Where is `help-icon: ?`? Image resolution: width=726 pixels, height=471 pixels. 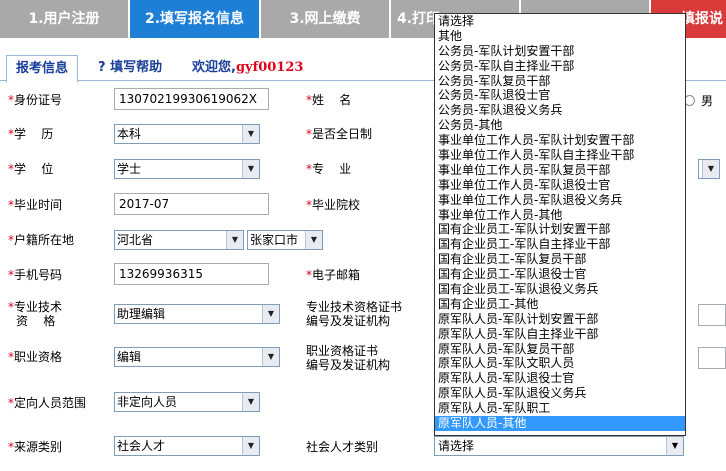 help-icon: ? is located at coordinates (102, 67).